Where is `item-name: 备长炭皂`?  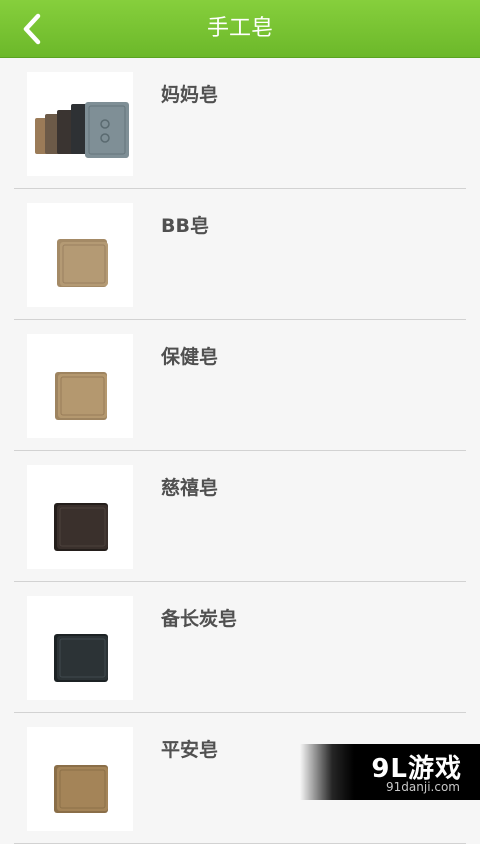 item-name: 备长炭皂 is located at coordinates (199, 617).